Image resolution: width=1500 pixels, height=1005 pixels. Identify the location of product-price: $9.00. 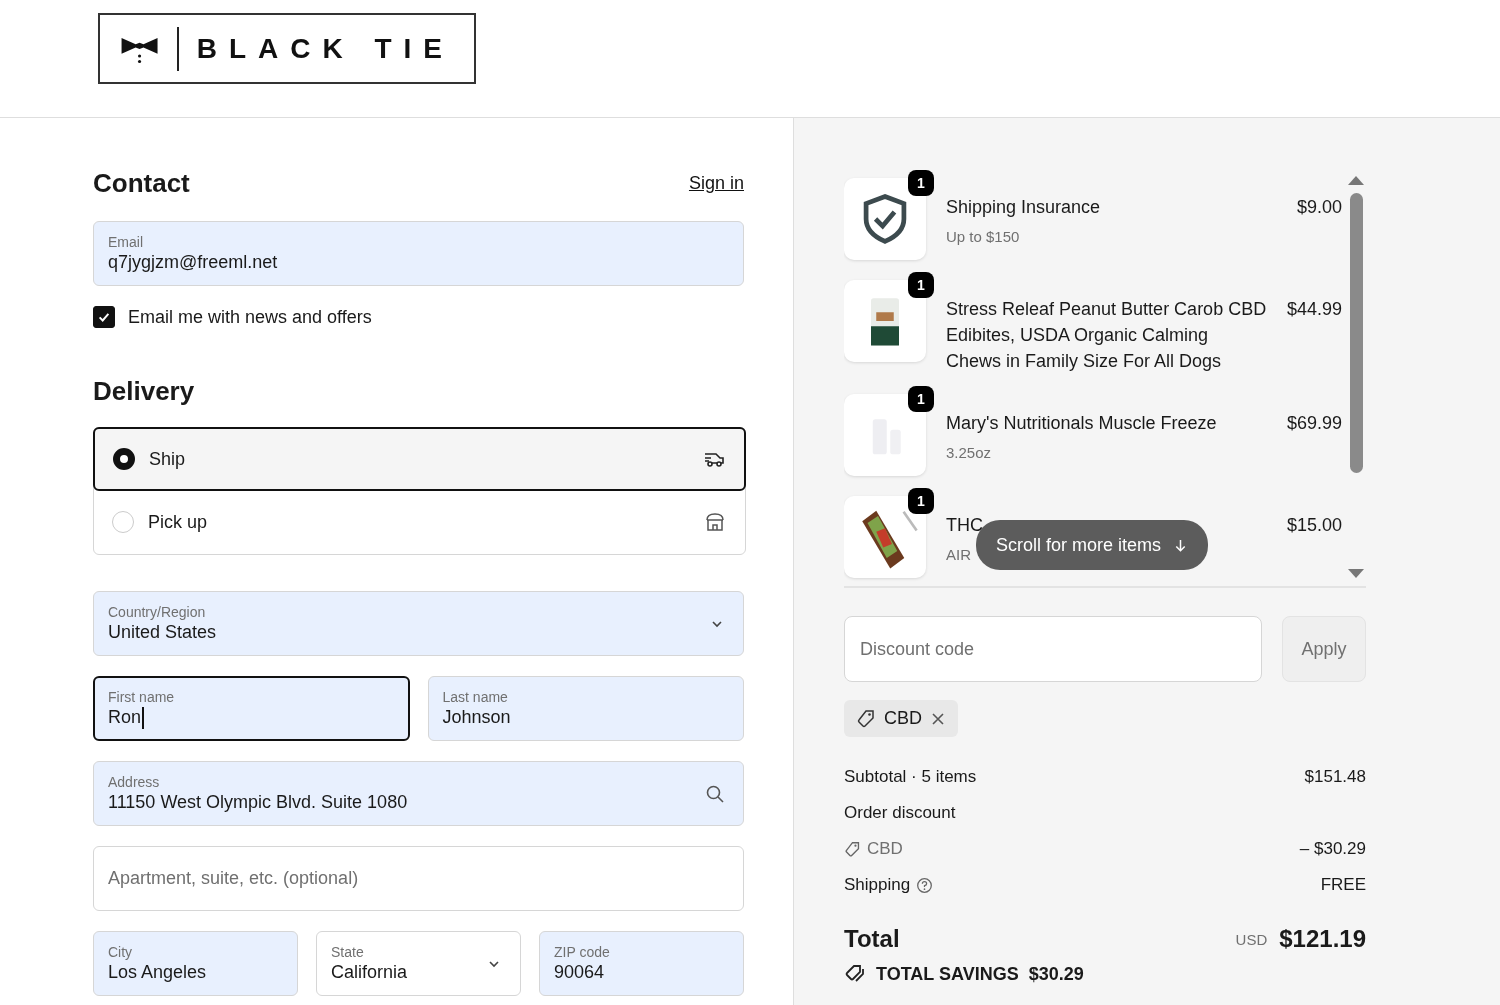
(1319, 207).